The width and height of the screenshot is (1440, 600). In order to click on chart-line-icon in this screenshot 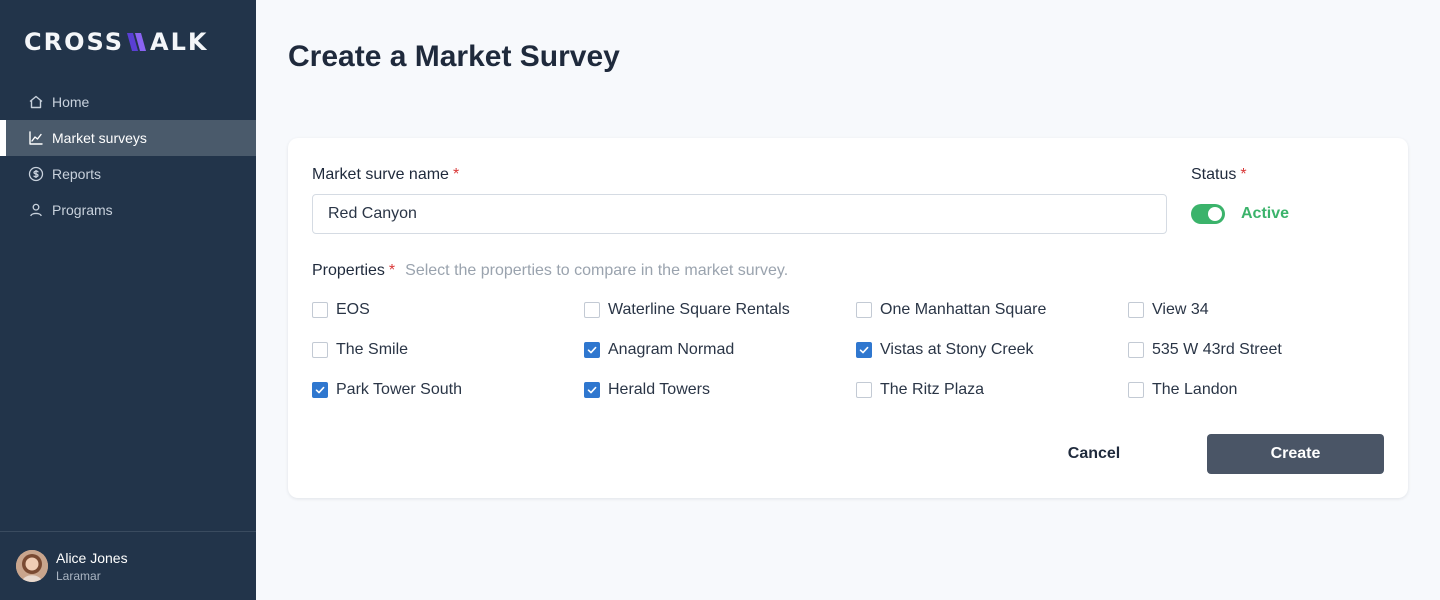, I will do `click(36, 138)`.